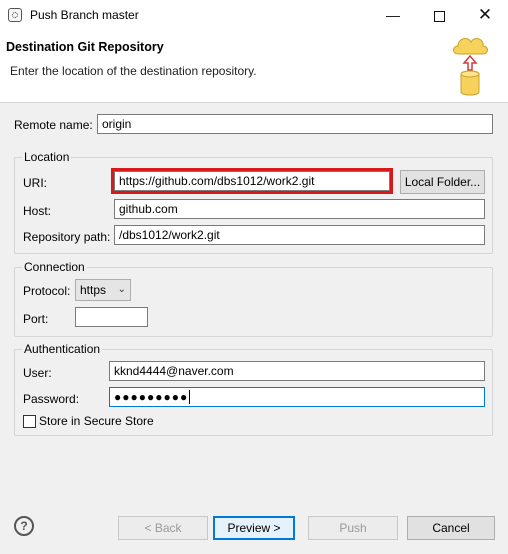  Describe the element at coordinates (47, 291) in the screenshot. I see `protocol-label: Protocol:` at that location.